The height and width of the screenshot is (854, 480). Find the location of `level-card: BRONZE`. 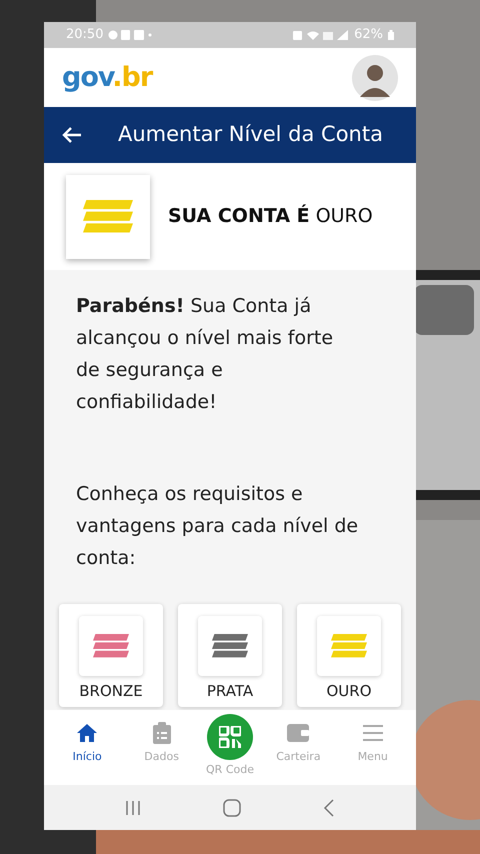

level-card: BRONZE is located at coordinates (111, 655).